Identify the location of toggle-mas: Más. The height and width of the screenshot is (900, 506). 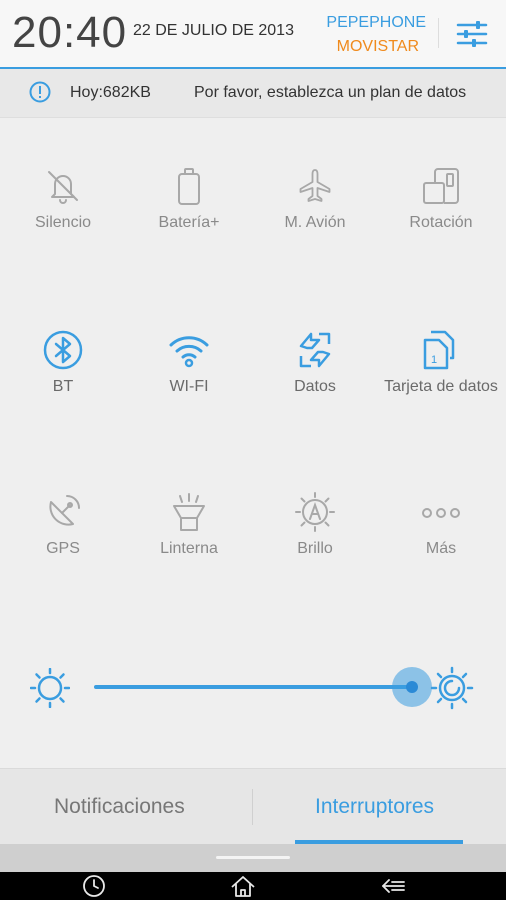
(441, 547).